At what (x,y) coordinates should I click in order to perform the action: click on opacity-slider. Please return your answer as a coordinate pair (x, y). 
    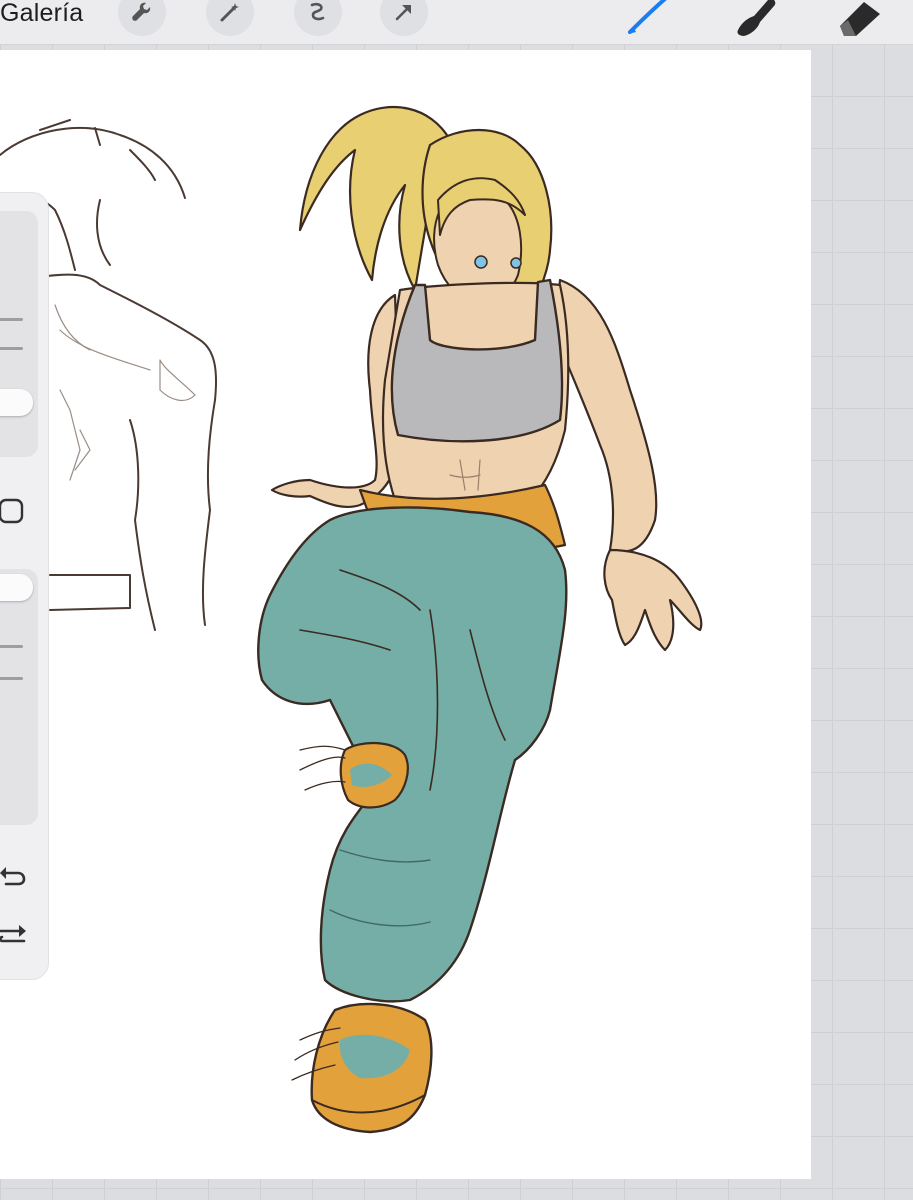
    Looking at the image, I should click on (19, 697).